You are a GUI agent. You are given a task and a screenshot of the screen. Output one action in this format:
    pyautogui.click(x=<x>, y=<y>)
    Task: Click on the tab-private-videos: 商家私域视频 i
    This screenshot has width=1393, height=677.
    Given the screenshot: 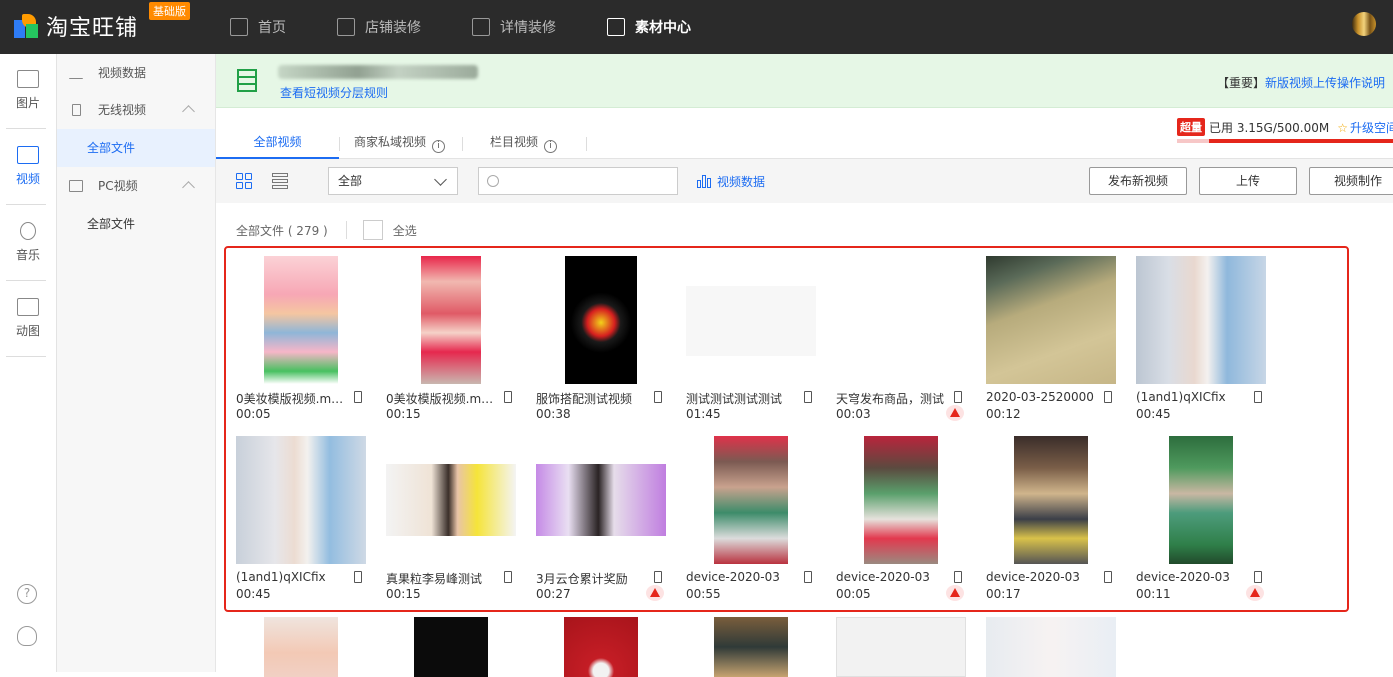 What is the action you would take?
    pyautogui.click(x=400, y=144)
    